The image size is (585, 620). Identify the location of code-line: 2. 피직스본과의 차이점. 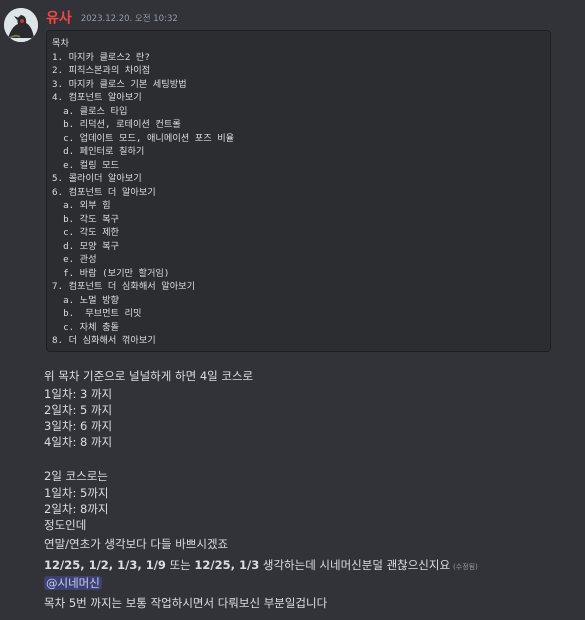
(101, 70).